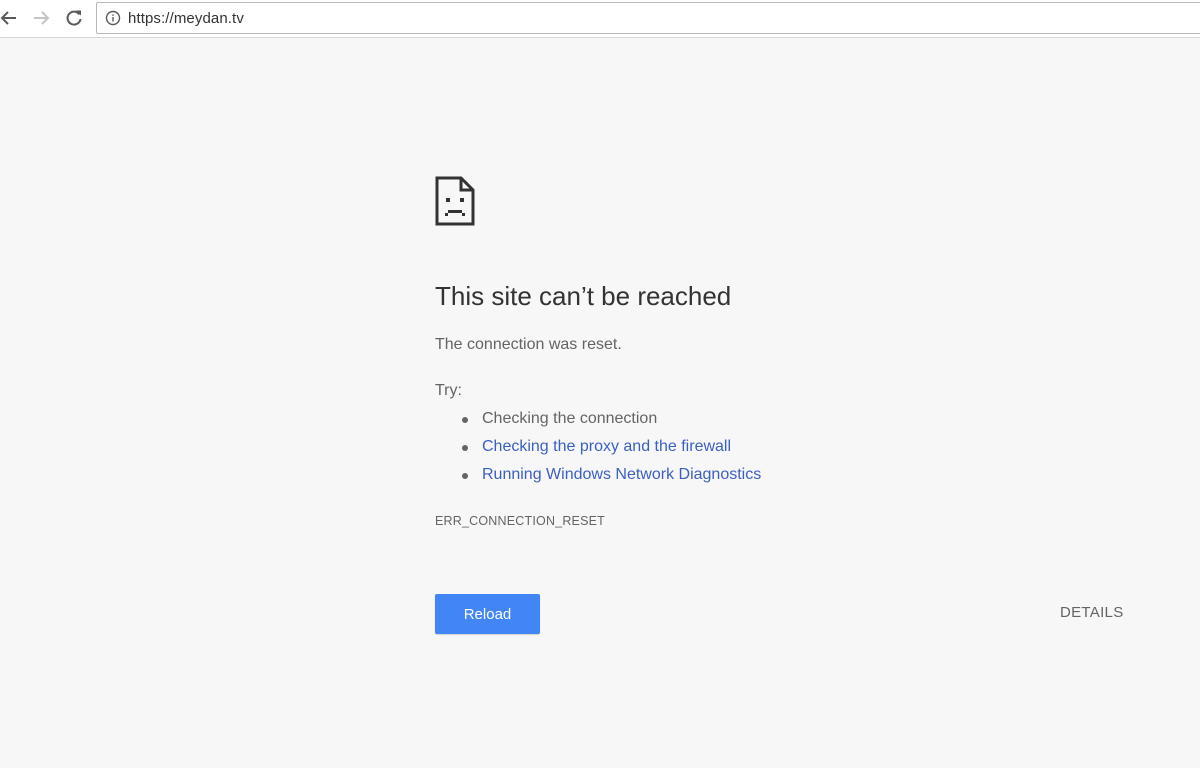  I want to click on info-icon, so click(113, 18).